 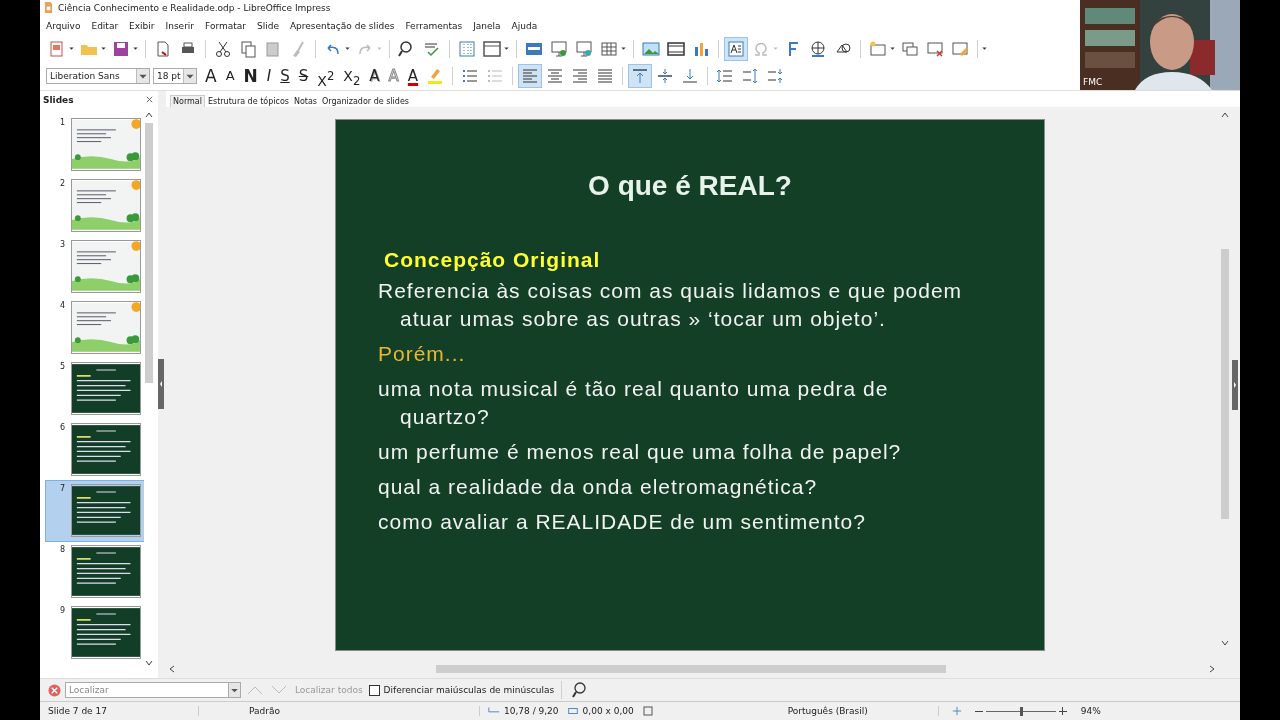 I want to click on menu-item: Slide, so click(x=268, y=25).